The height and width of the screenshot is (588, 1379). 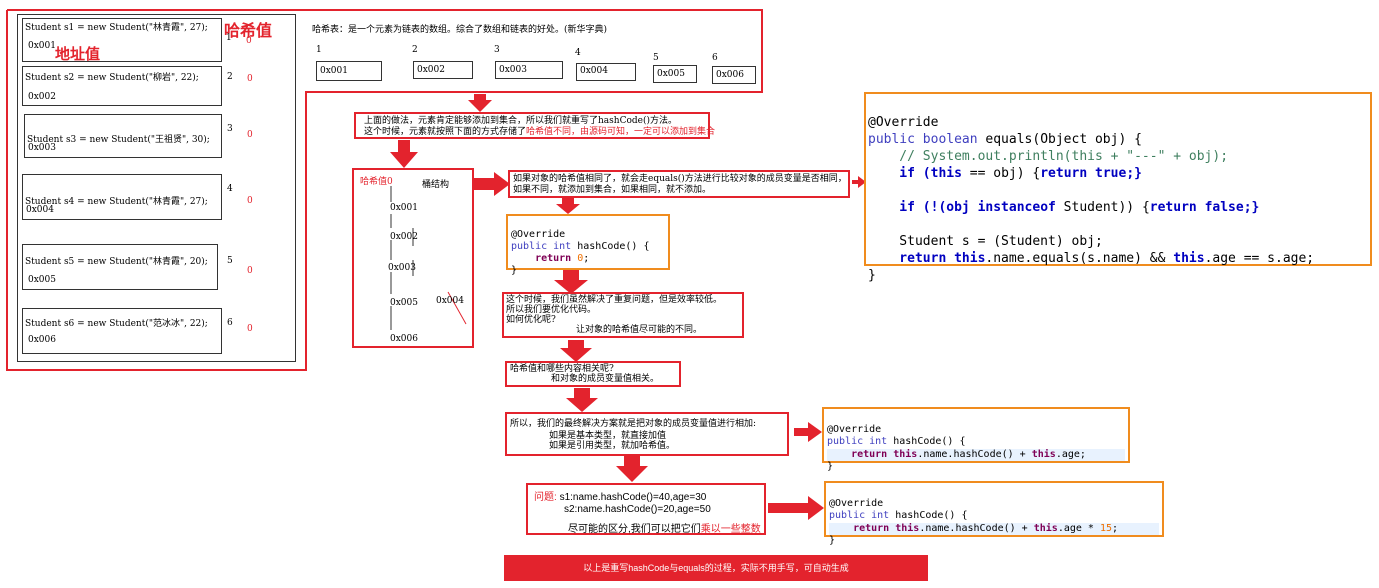 I want to click on step1-line2: 这个时候，元素就按照下面的方式存储了哈希值不同，由源码可知，一定可以添加到集合, so click(x=539, y=132).